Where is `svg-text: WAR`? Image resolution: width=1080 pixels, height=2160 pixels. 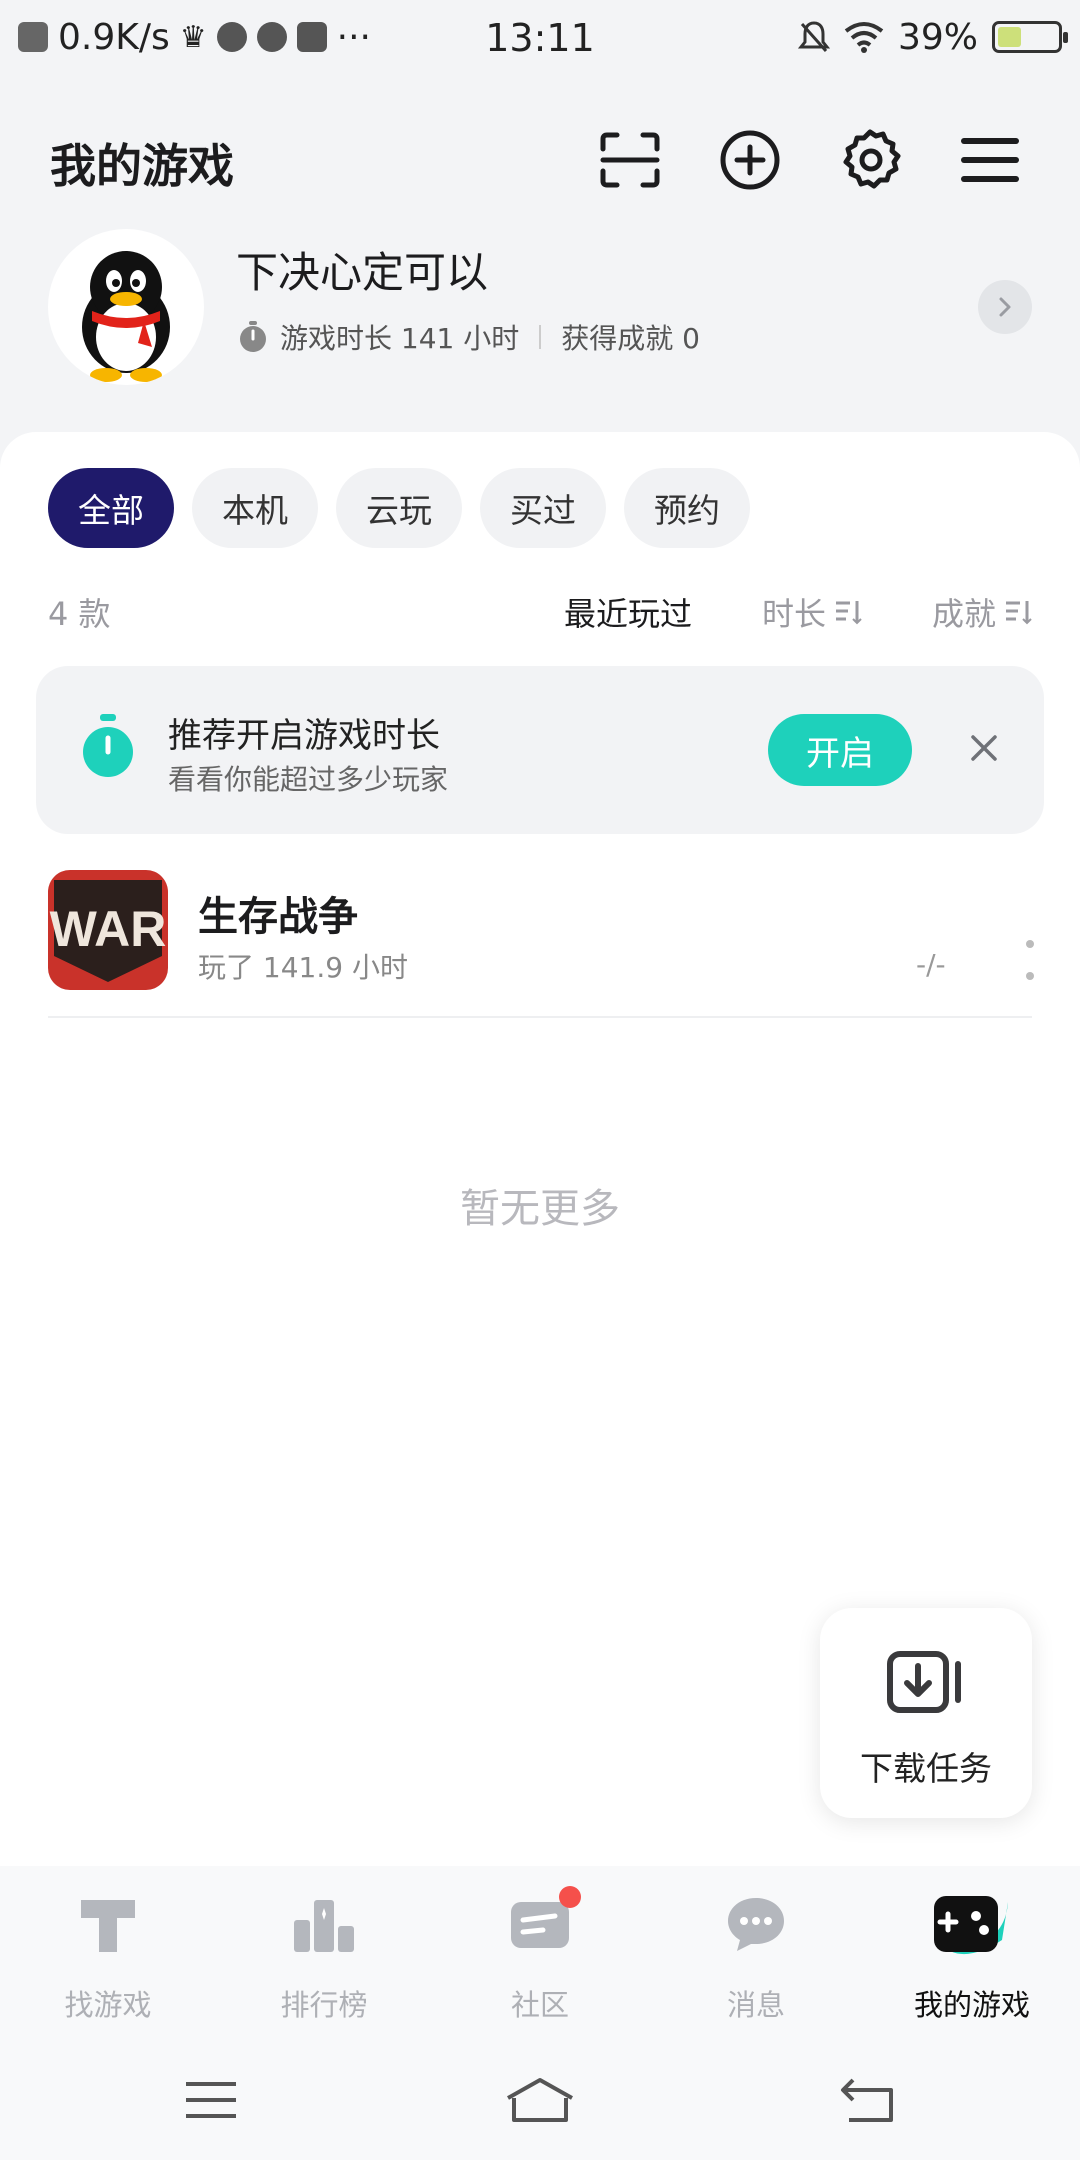 svg-text: WAR is located at coordinates (108, 929).